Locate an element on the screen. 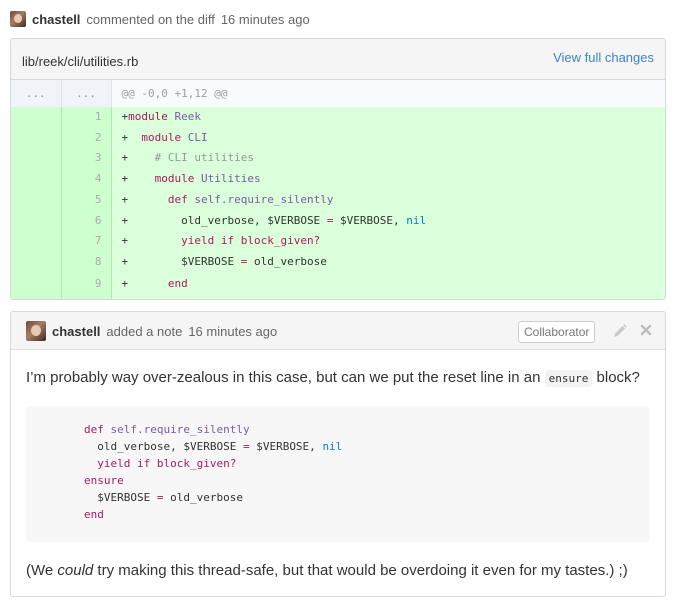 The height and width of the screenshot is (607, 676). new-line-number: 5 is located at coordinates (86, 200).